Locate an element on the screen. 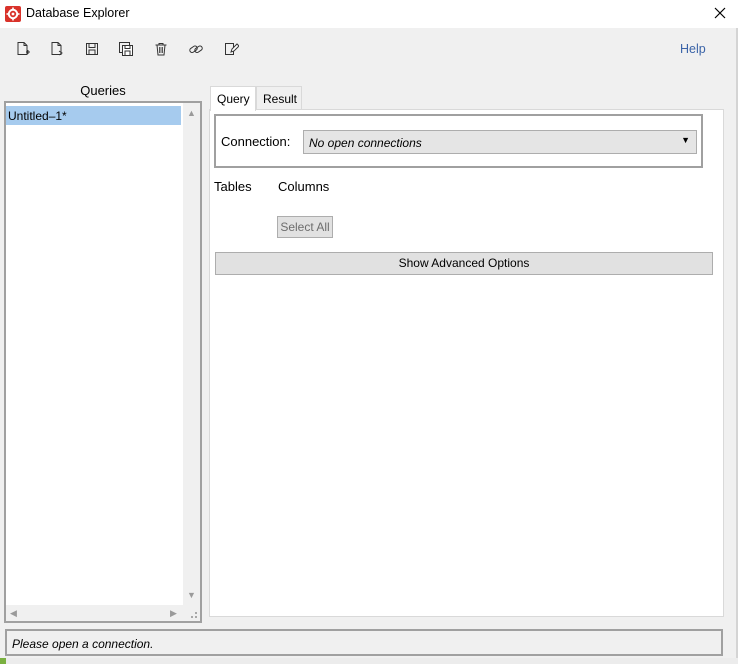 Image resolution: width=738 pixels, height=664 pixels. save-icon is located at coordinates (92, 50).